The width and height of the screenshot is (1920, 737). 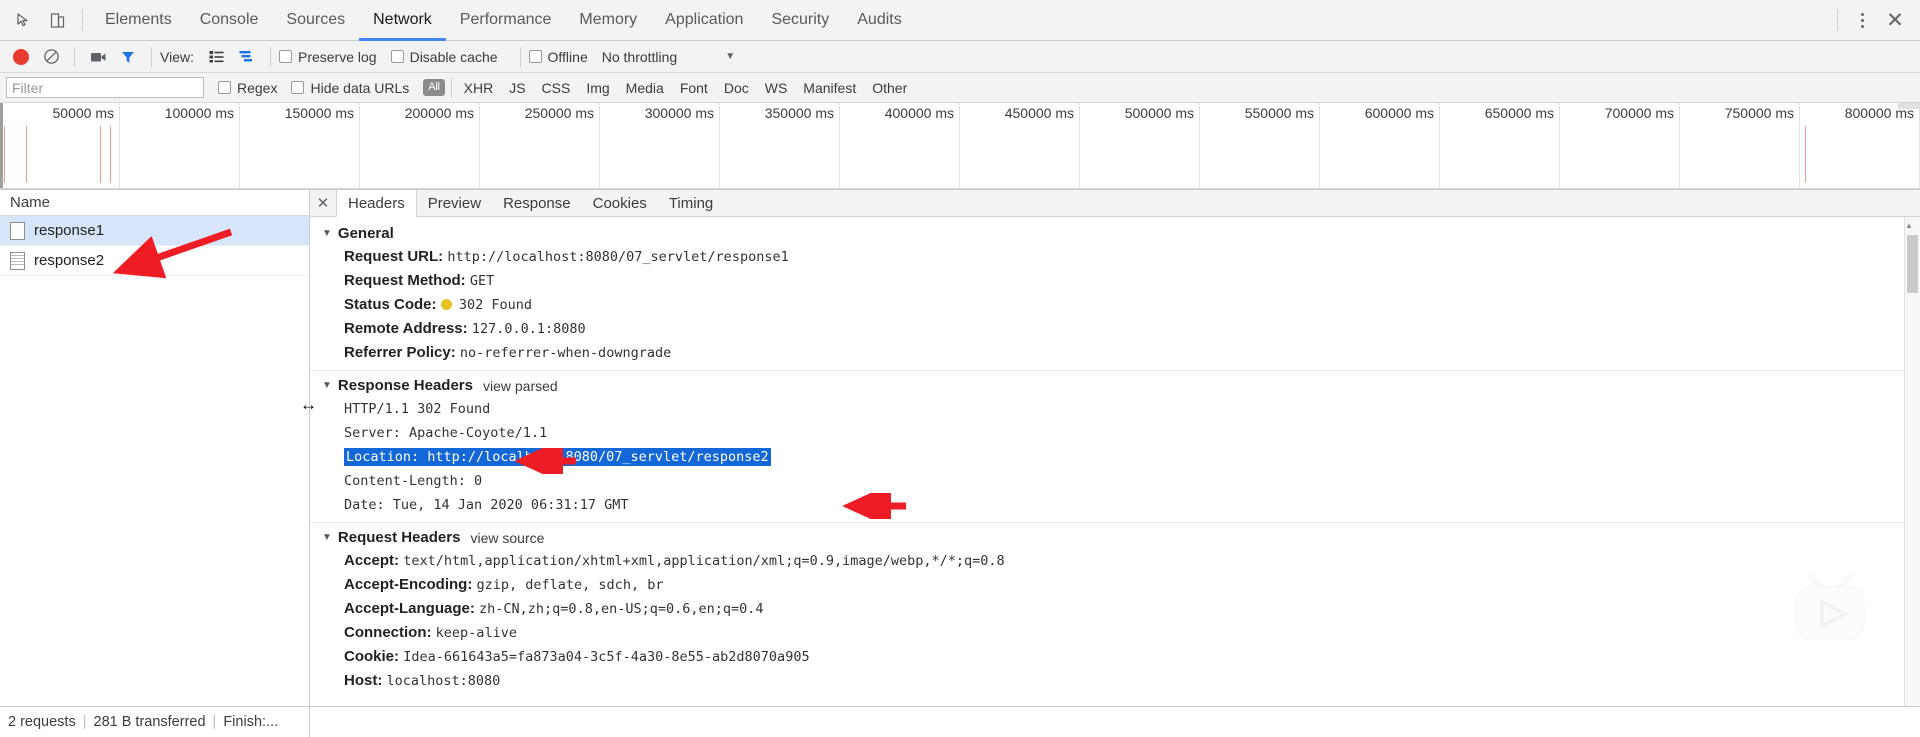 I want to click on response-header-line-date: Date: Tue, 14 Jan 2020 06:31:17 GMT, so click(x=486, y=505).